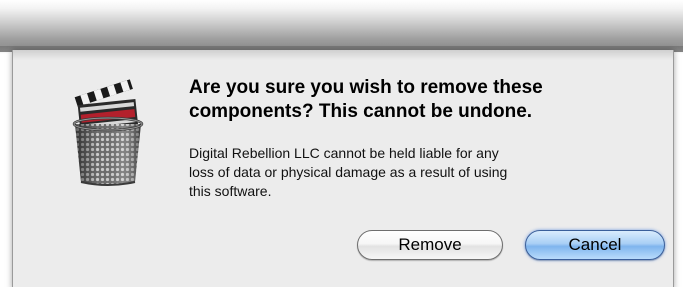  Describe the element at coordinates (361, 111) in the screenshot. I see `alert-title-line: components? This cannot be undone.` at that location.